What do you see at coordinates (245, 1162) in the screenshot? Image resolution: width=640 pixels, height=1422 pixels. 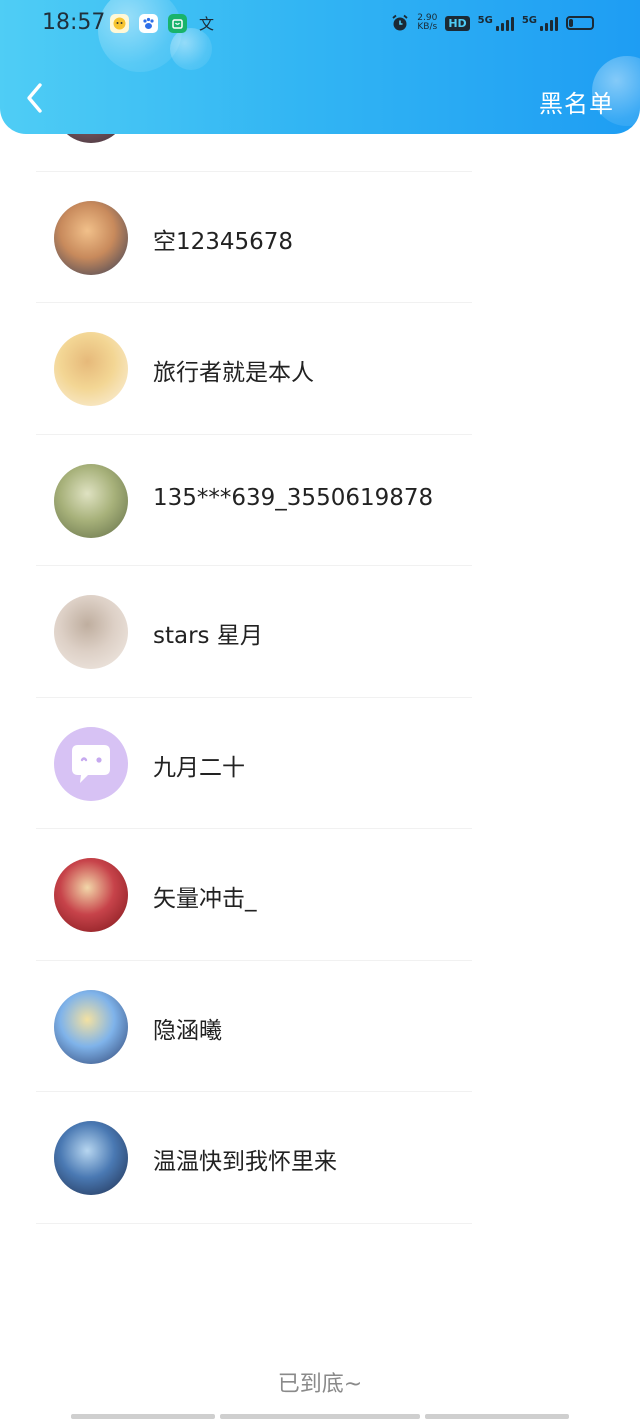 I see `blacklist-item-name: 温温快到我怀里来` at bounding box center [245, 1162].